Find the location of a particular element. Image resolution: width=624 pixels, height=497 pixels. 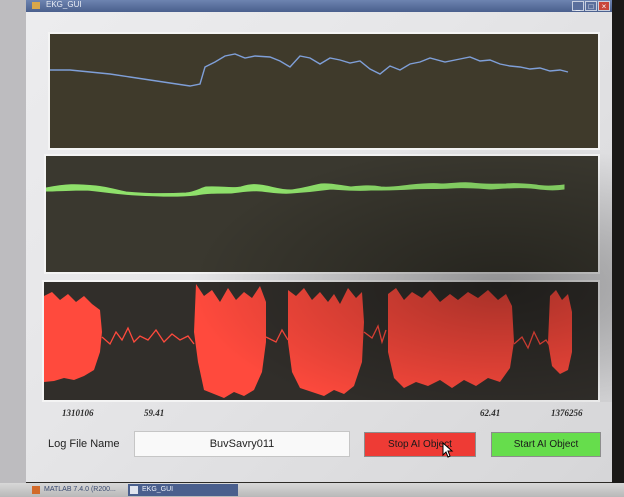

monitor-bezel-left is located at coordinates (13, 248).